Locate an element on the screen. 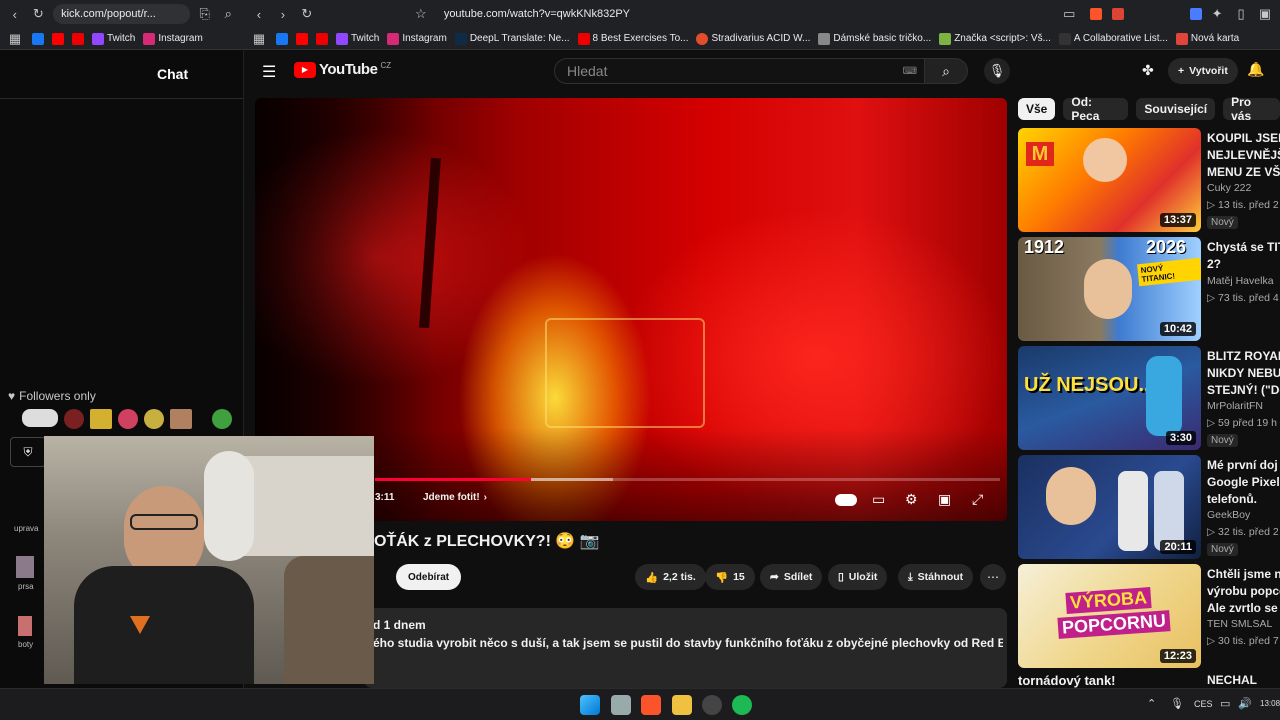 The height and width of the screenshot is (720, 1280). chip-related: Související is located at coordinates (1176, 109).